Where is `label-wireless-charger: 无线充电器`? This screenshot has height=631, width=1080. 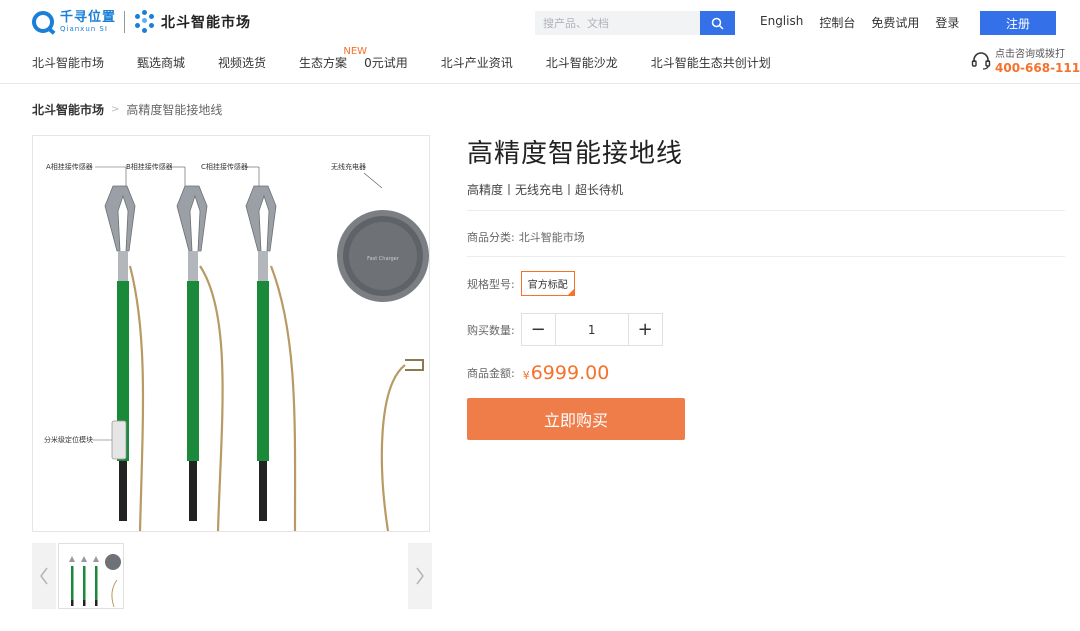 label-wireless-charger: 无线充电器 is located at coordinates (348, 166).